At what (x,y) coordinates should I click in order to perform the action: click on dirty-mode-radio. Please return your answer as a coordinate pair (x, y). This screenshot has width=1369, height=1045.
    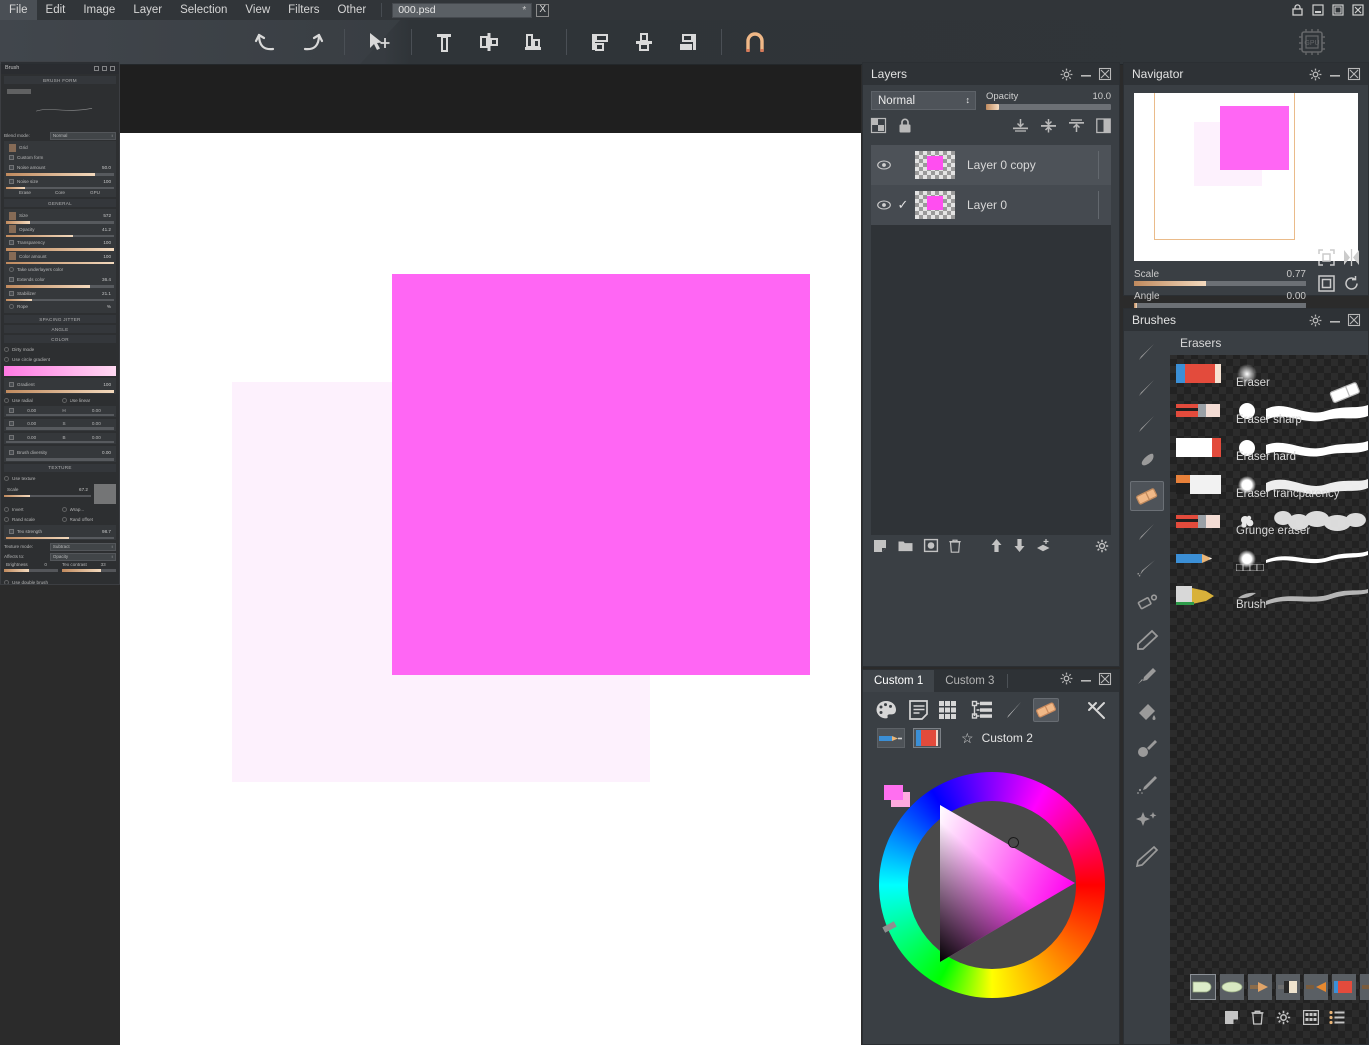
    Looking at the image, I should click on (6, 349).